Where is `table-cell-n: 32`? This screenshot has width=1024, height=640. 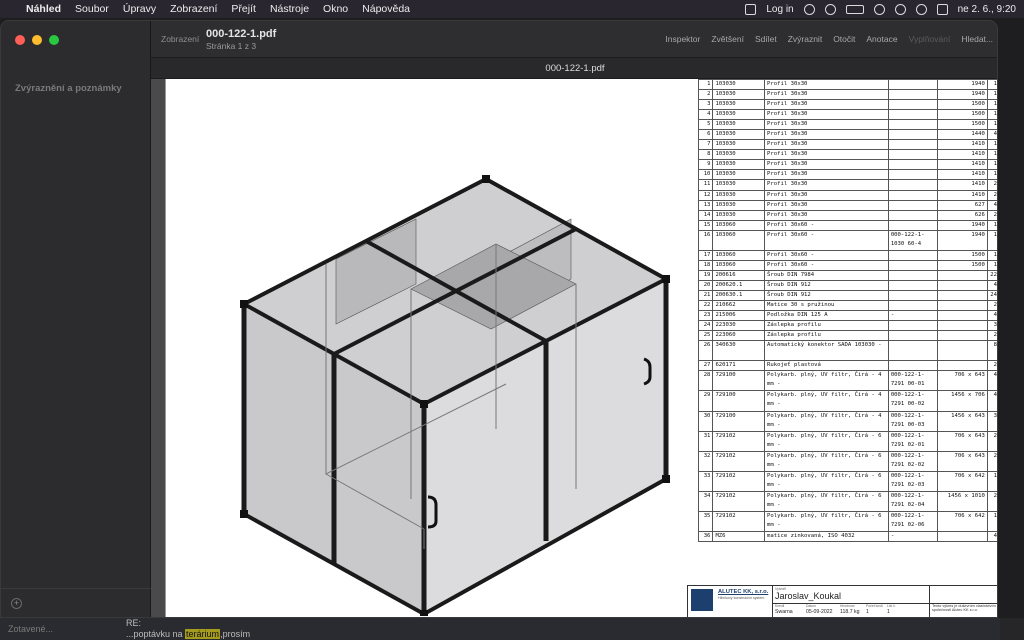 table-cell-n: 32 is located at coordinates (705, 461).